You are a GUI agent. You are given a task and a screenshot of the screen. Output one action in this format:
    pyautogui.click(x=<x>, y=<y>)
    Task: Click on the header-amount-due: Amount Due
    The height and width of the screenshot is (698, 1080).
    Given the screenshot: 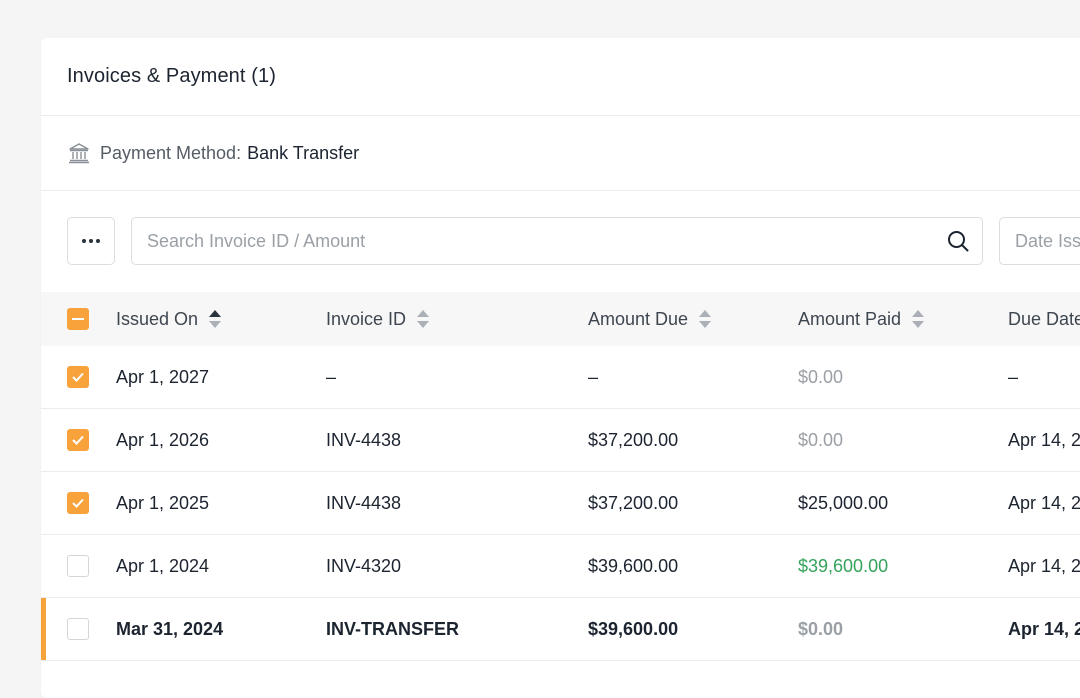 What is the action you would take?
    pyautogui.click(x=650, y=319)
    